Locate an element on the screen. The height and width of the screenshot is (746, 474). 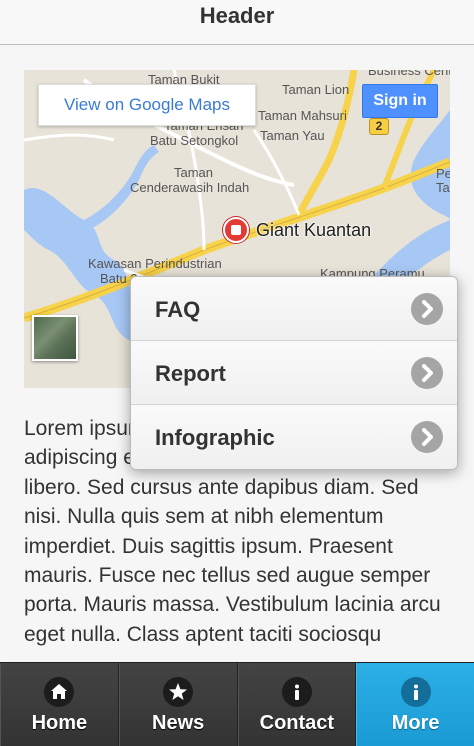
poi-marker-inner is located at coordinates (236, 230).